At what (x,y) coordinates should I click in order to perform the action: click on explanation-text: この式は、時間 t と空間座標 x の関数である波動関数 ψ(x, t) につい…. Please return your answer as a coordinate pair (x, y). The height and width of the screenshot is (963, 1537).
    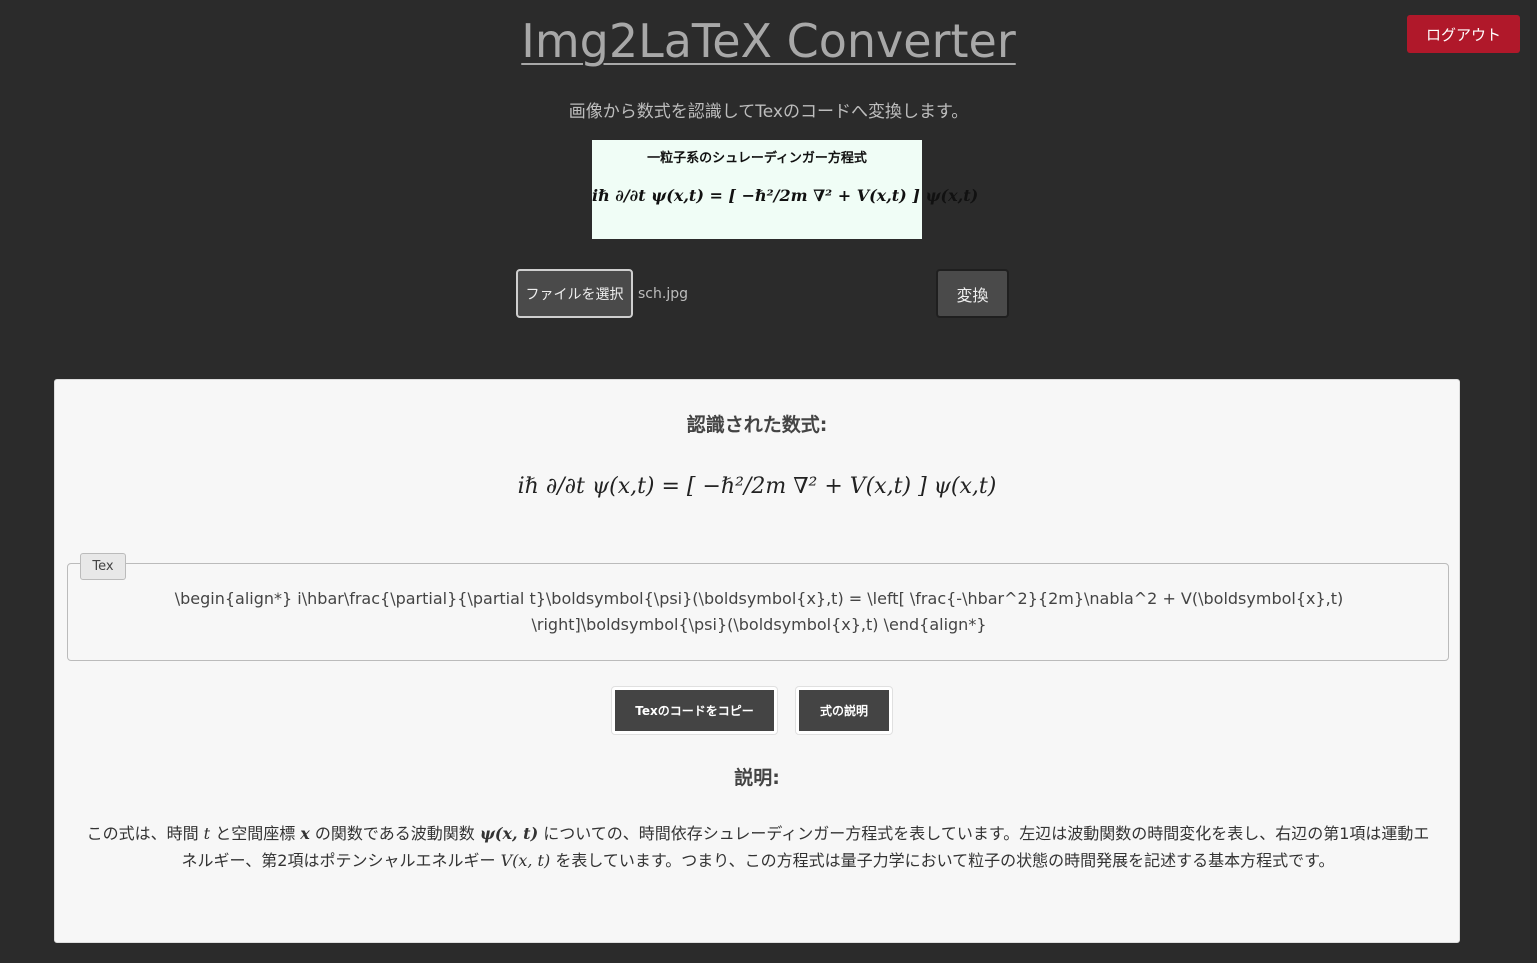
    Looking at the image, I should click on (758, 847).